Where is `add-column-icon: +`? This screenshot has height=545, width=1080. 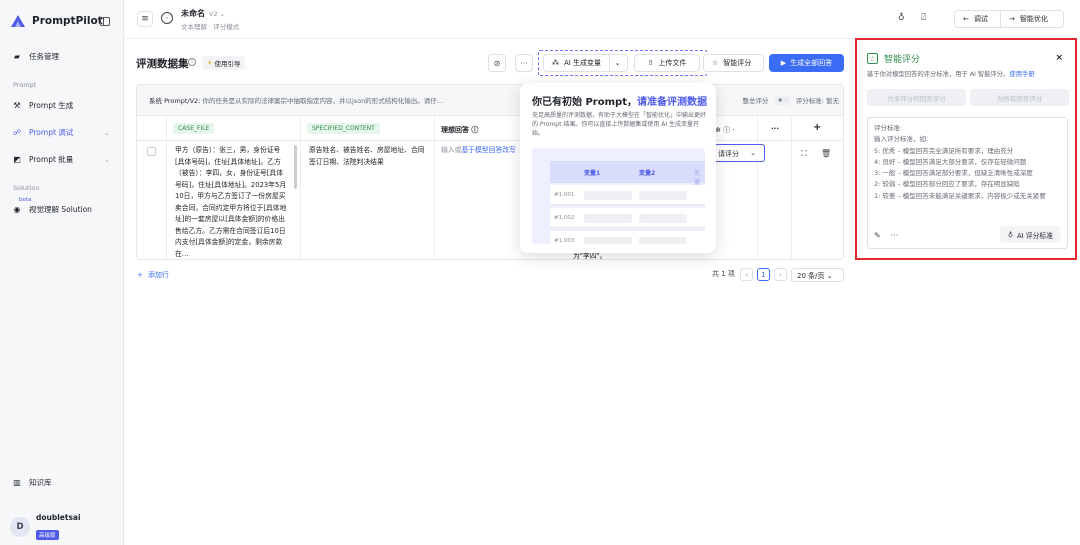 add-column-icon: + is located at coordinates (817, 127).